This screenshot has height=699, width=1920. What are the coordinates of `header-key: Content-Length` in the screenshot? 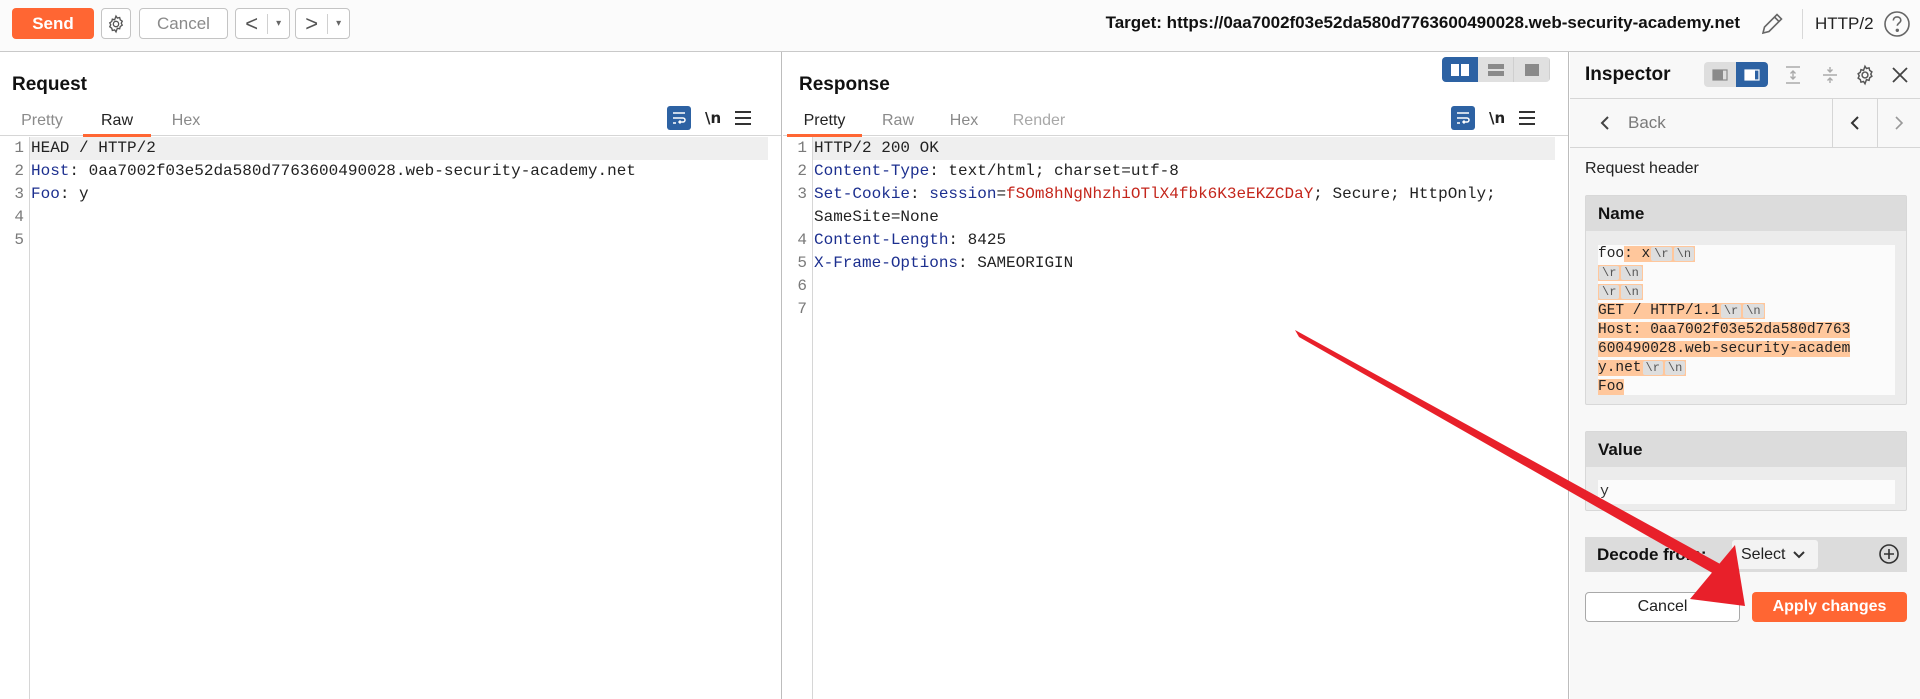 It's located at (881, 240).